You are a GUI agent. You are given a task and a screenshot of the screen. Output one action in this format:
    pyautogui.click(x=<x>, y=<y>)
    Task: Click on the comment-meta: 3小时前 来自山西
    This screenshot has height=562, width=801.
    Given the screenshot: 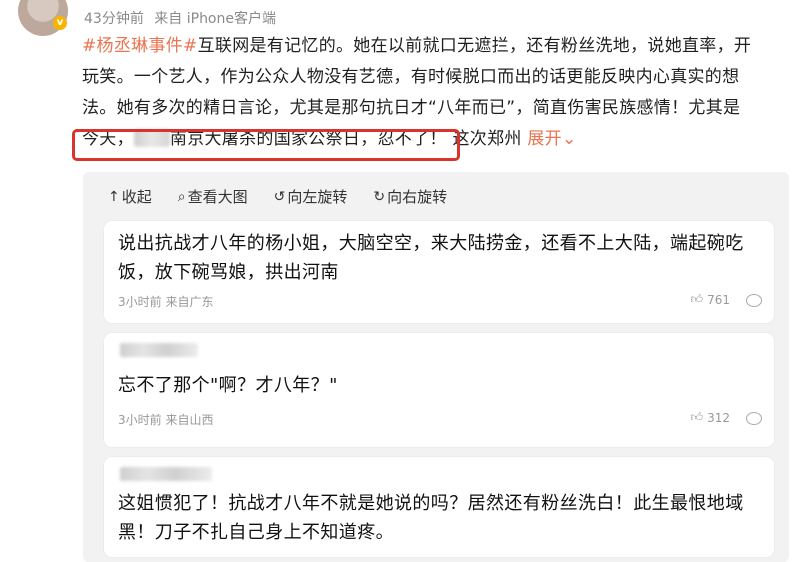 What is the action you would take?
    pyautogui.click(x=166, y=420)
    